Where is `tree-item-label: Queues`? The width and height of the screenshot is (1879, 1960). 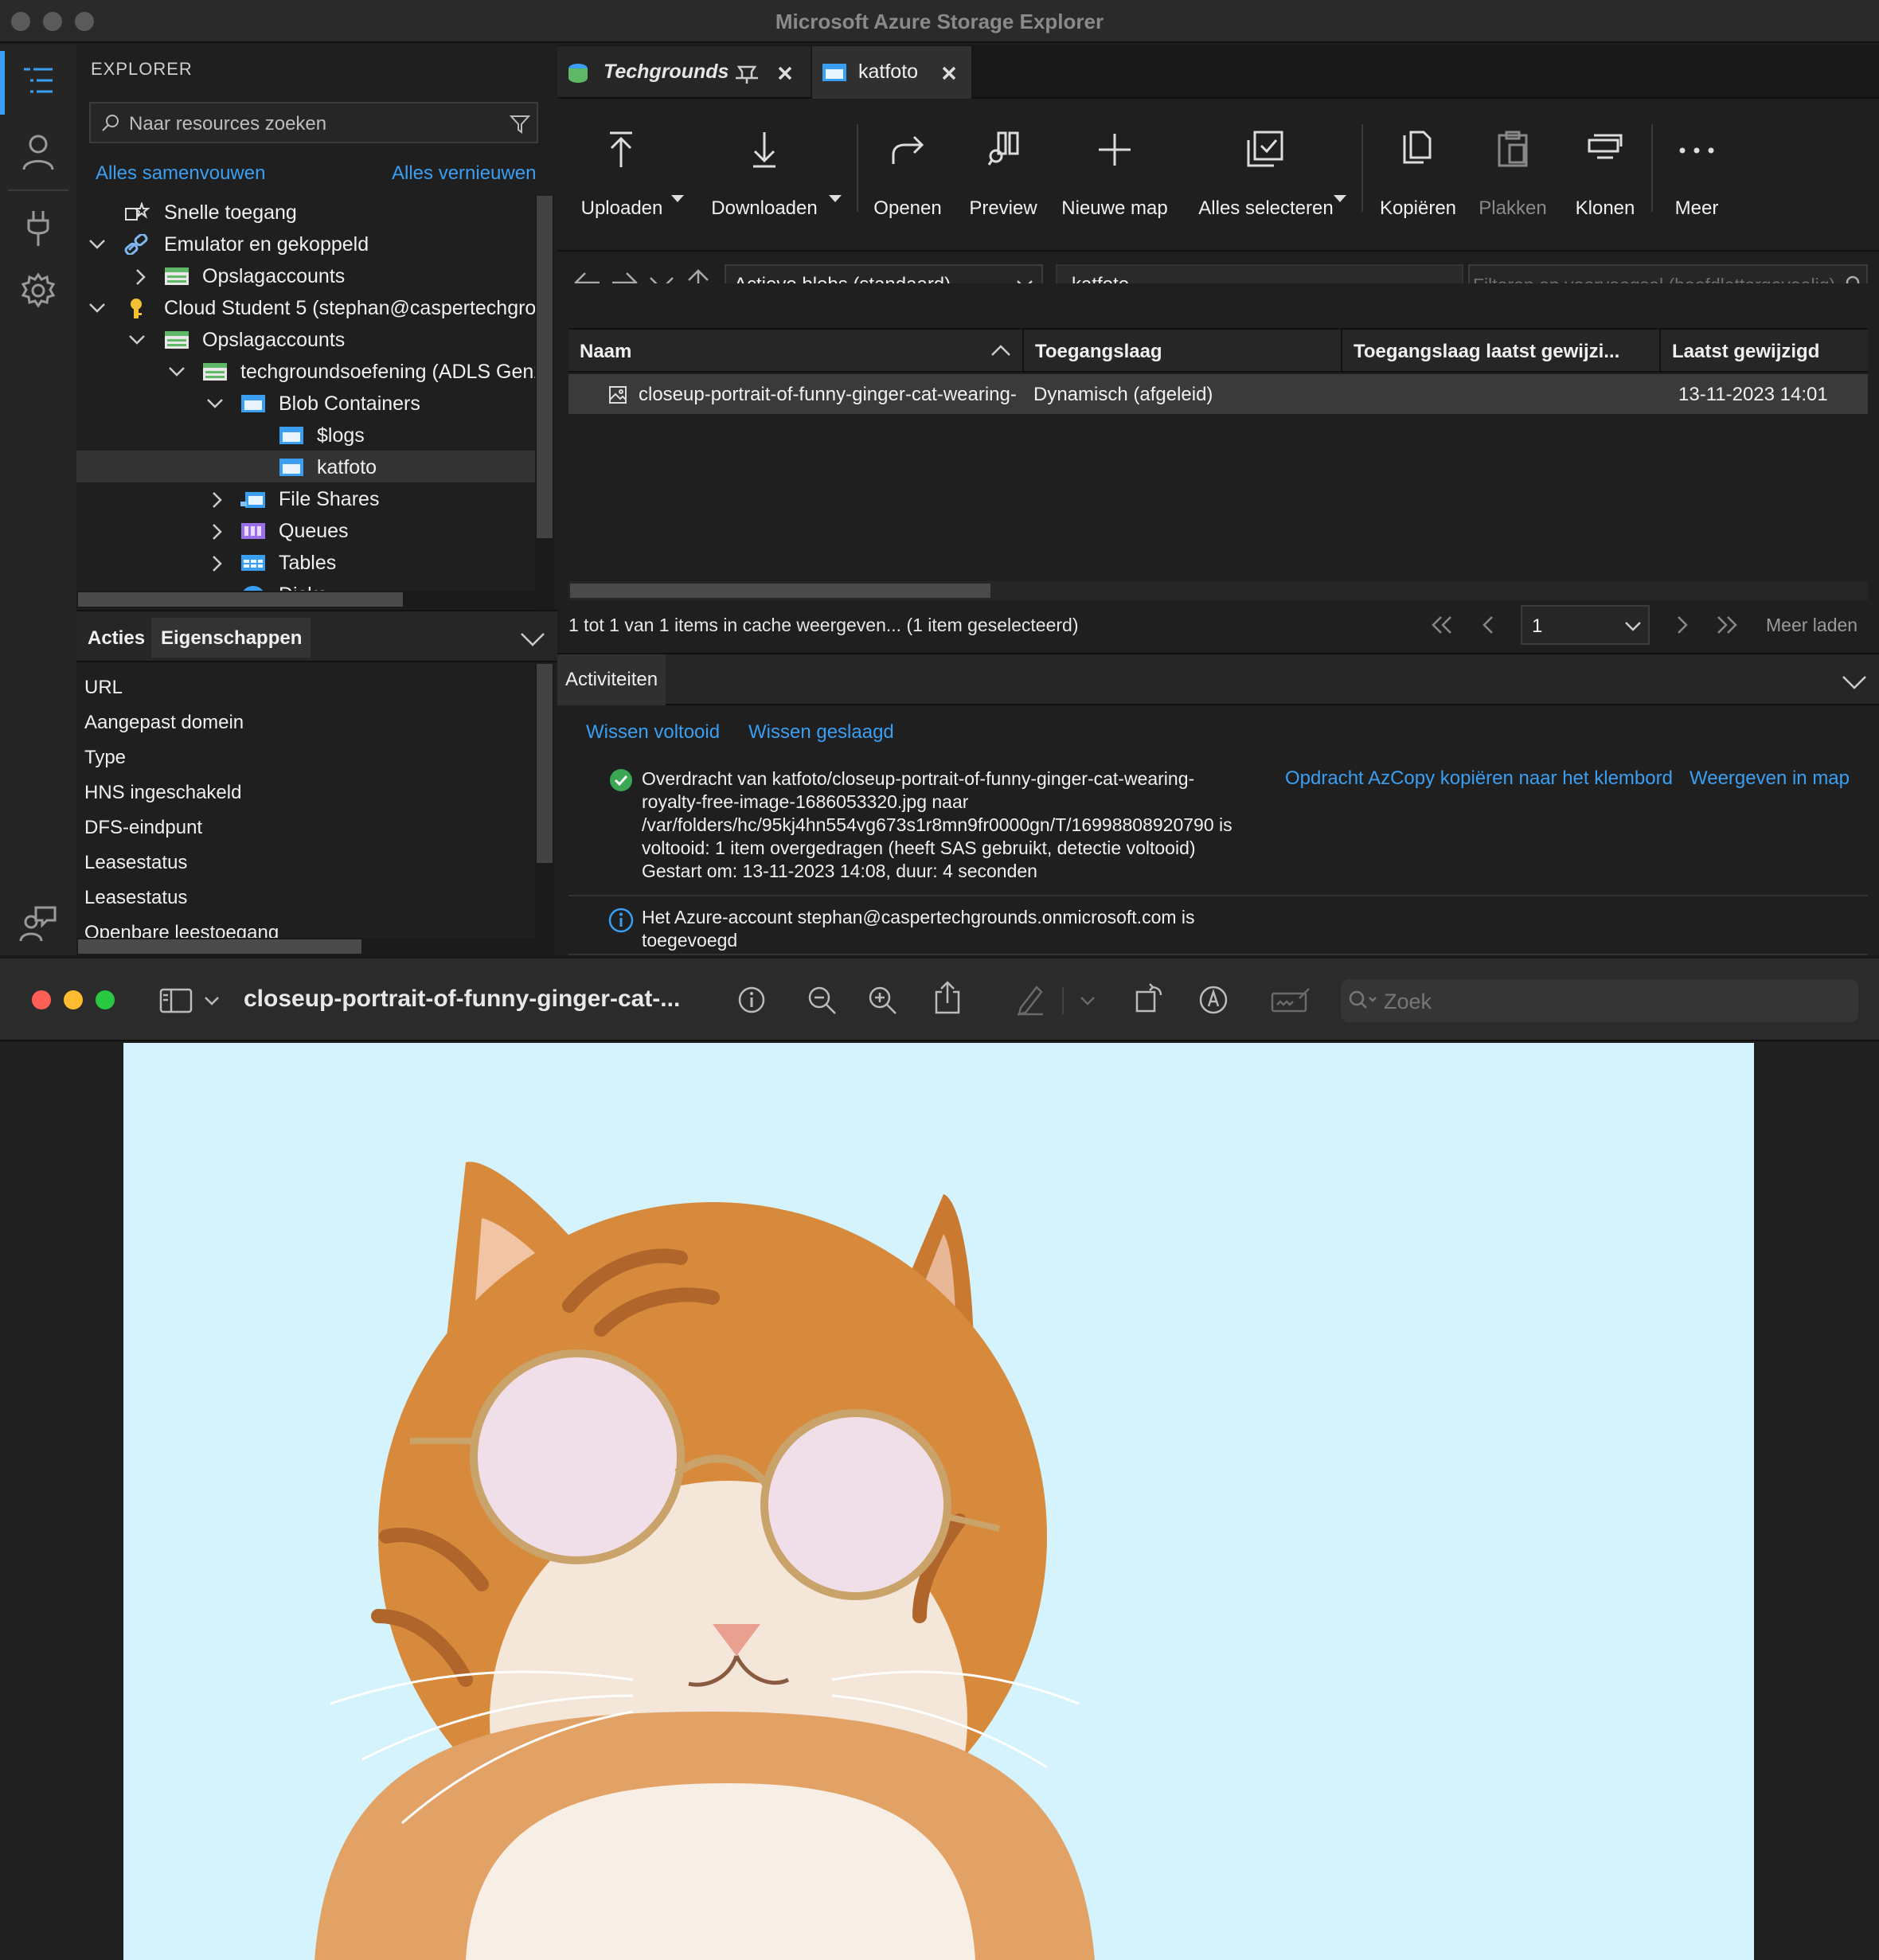
tree-item-label: Queues is located at coordinates (314, 531).